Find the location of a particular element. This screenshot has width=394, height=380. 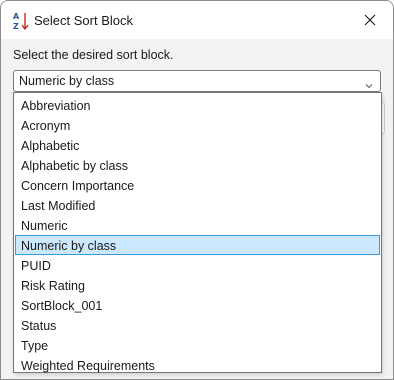

list-item-puid: PUID is located at coordinates (197, 265).